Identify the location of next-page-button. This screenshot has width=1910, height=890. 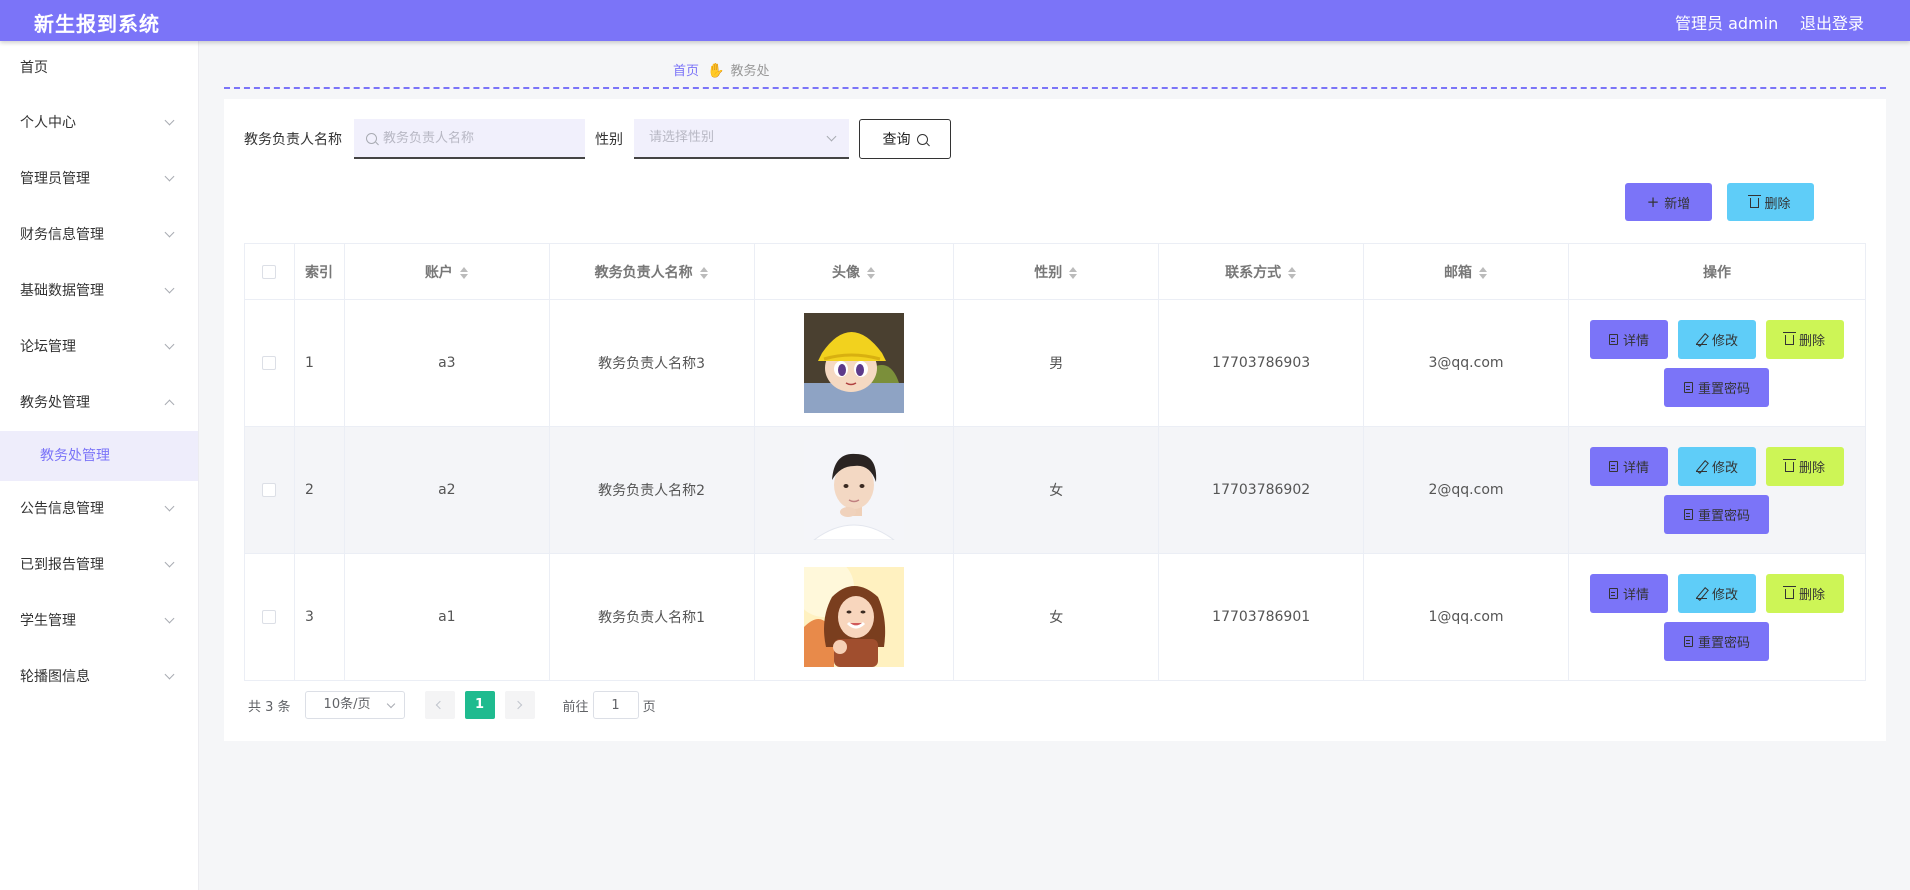
(519, 705).